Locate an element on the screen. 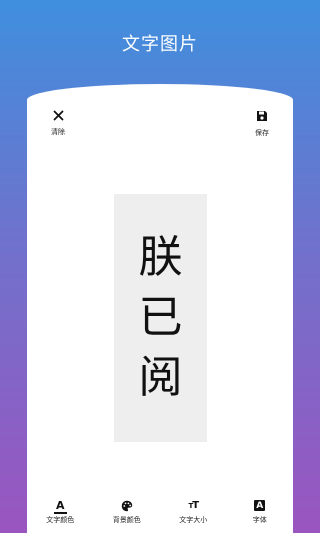 The height and width of the screenshot is (533, 320). text-image-canvas: 朕 已 阅 is located at coordinates (160, 318).